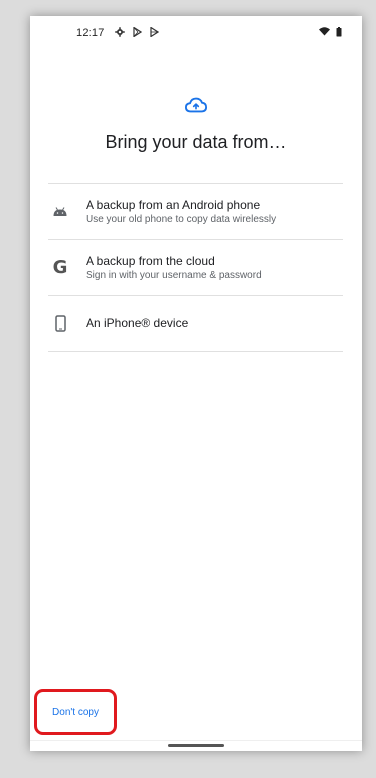 The width and height of the screenshot is (376, 778). Describe the element at coordinates (90, 33) in the screenshot. I see `status-time: 12:17` at that location.